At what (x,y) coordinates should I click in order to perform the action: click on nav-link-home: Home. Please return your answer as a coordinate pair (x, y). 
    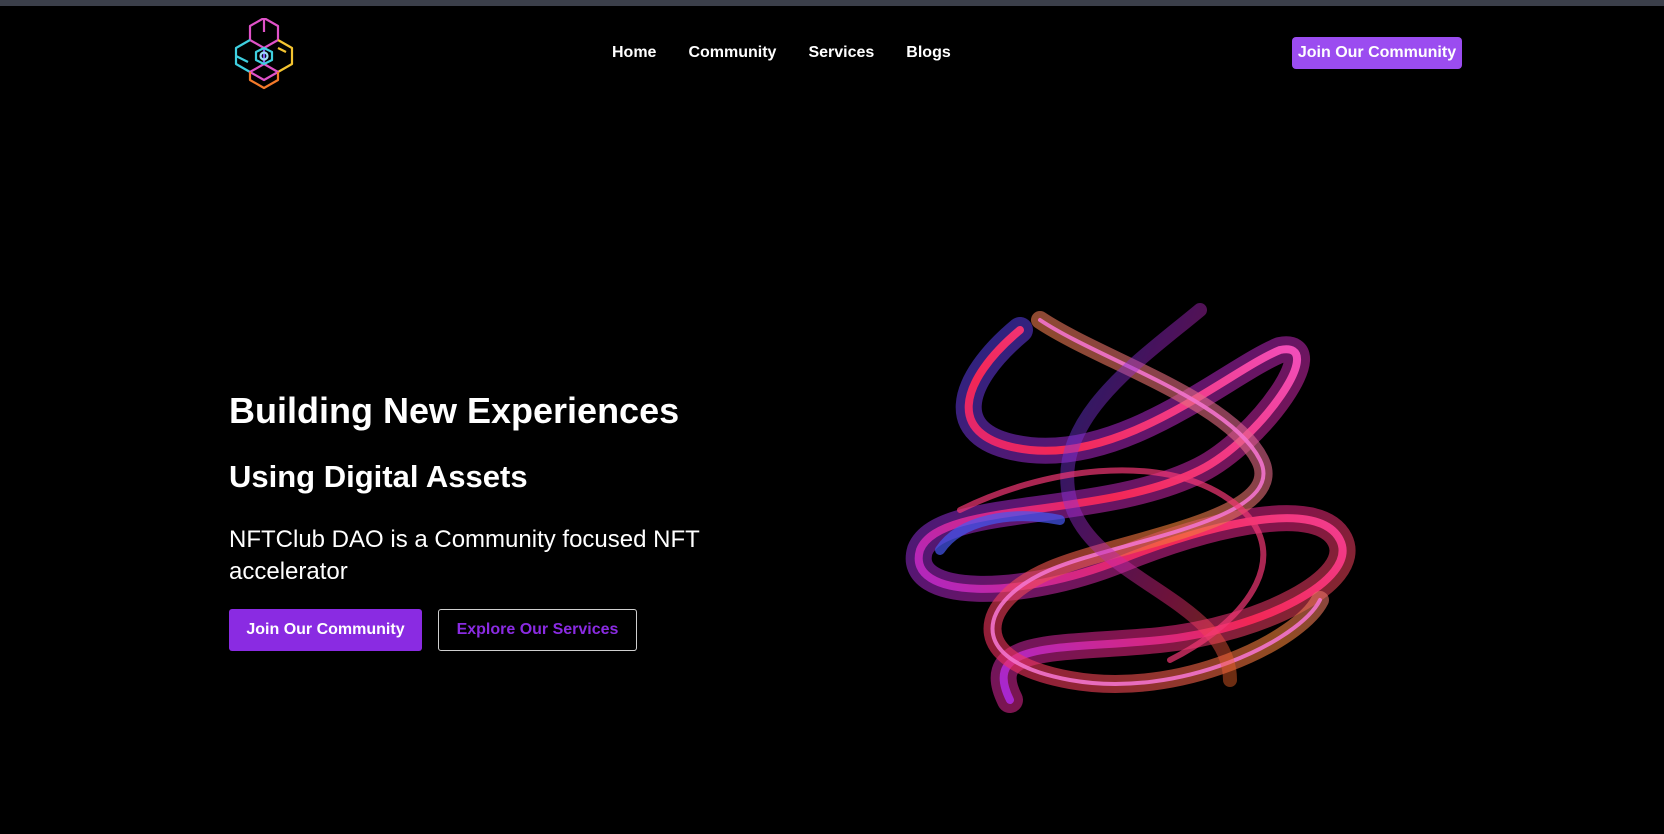
    Looking at the image, I should click on (634, 53).